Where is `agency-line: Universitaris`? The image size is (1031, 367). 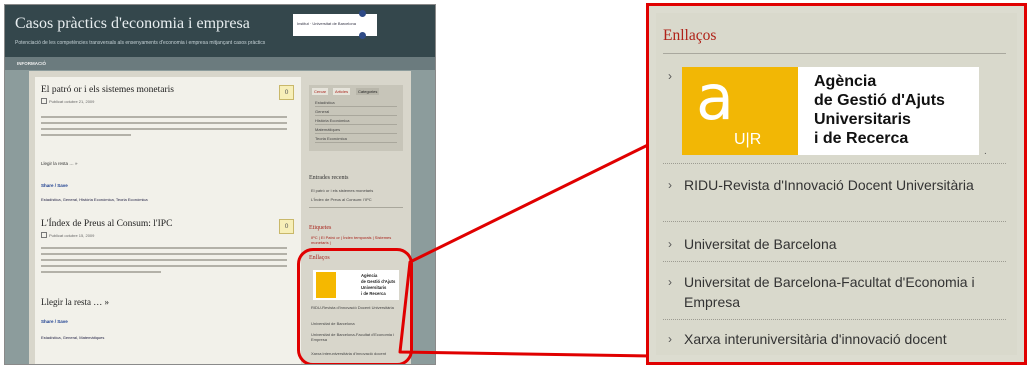 agency-line: Universitaris is located at coordinates (862, 119).